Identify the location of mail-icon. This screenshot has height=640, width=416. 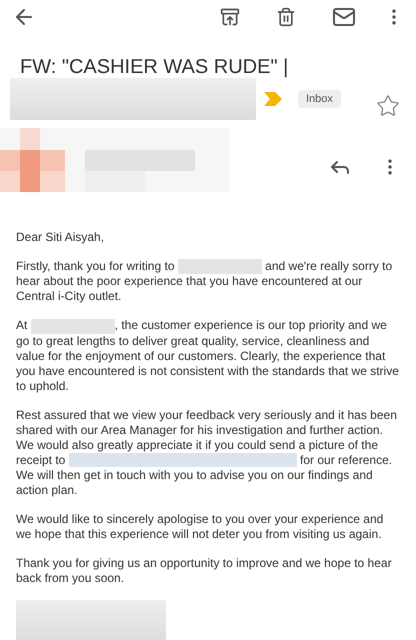
(344, 17).